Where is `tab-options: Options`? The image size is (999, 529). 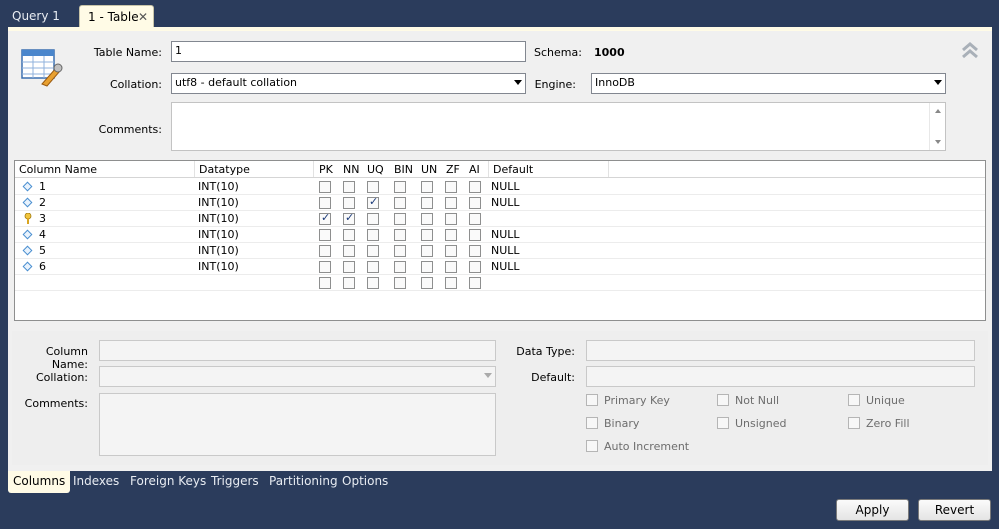 tab-options: Options is located at coordinates (365, 482).